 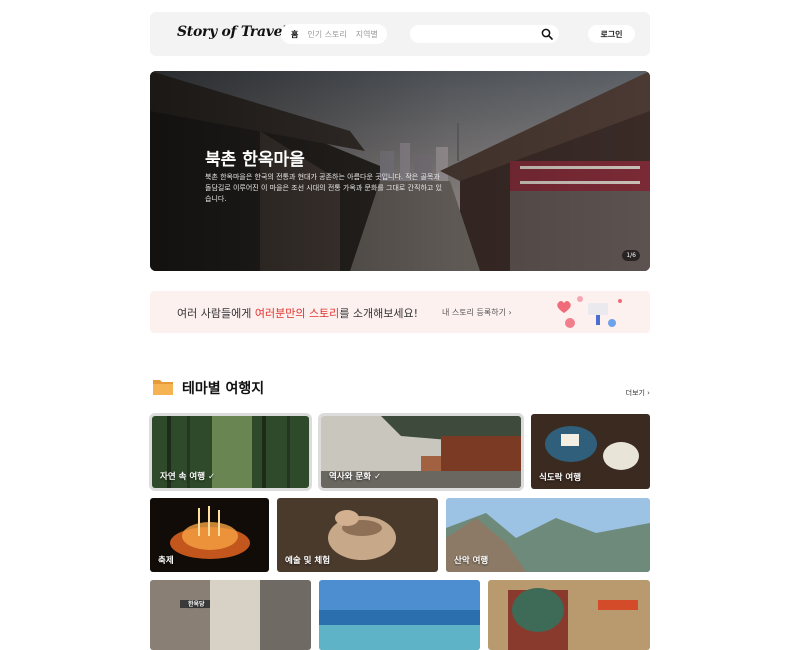 I want to click on site-logo: Story of Travel, so click(x=232, y=32).